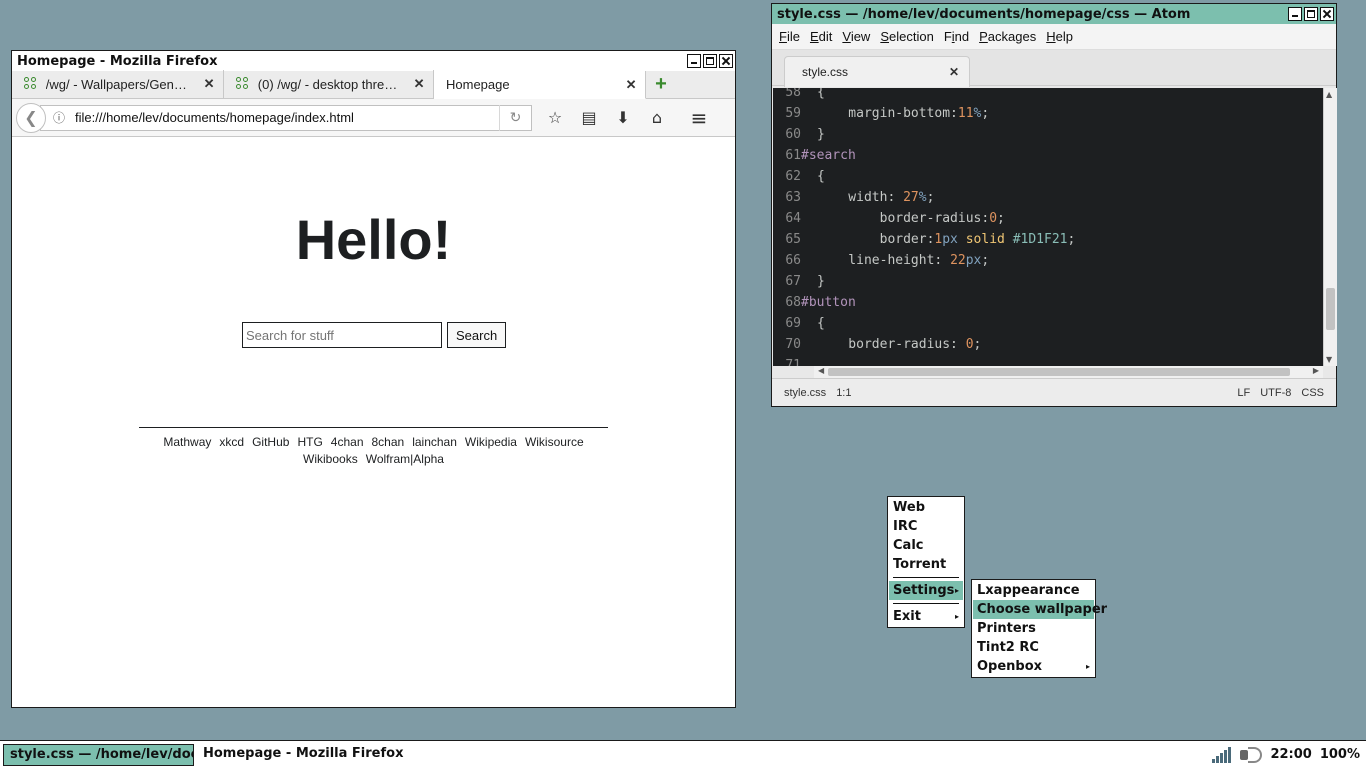 The width and height of the screenshot is (1366, 768). I want to click on menu-edit: Edit, so click(821, 36).